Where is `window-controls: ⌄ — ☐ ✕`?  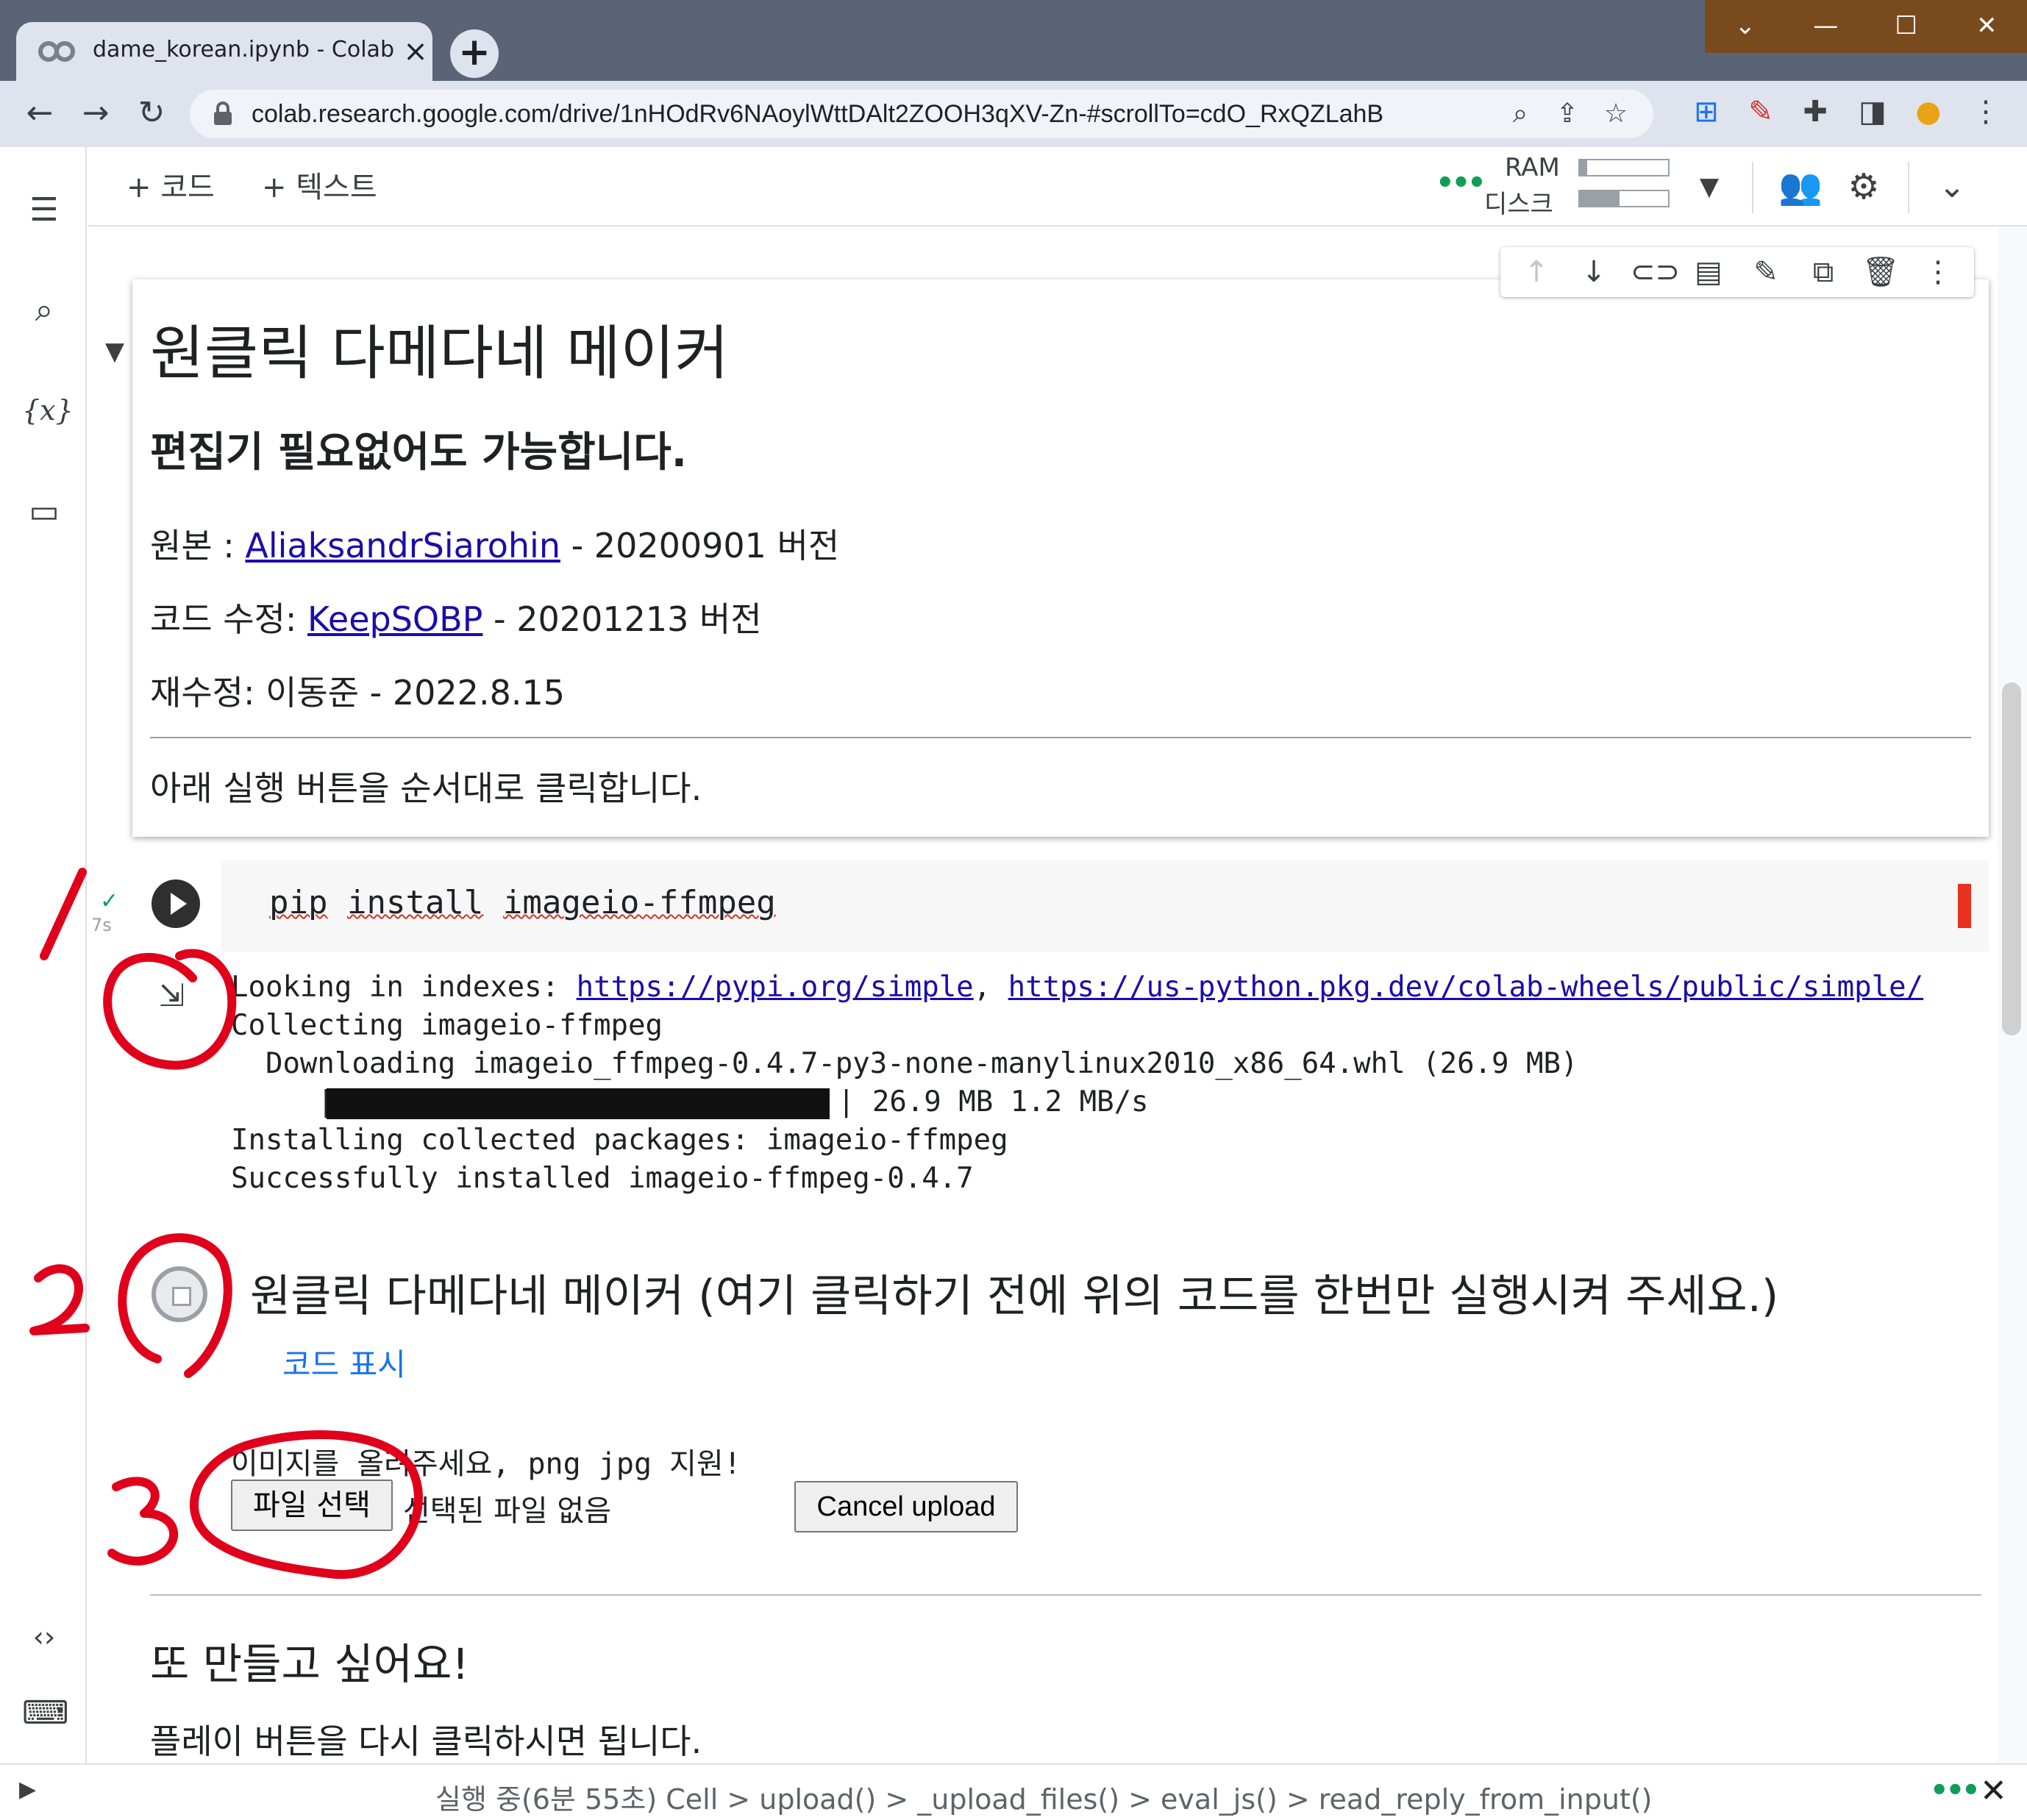
window-controls: ⌄ — ☐ ✕ is located at coordinates (1866, 26).